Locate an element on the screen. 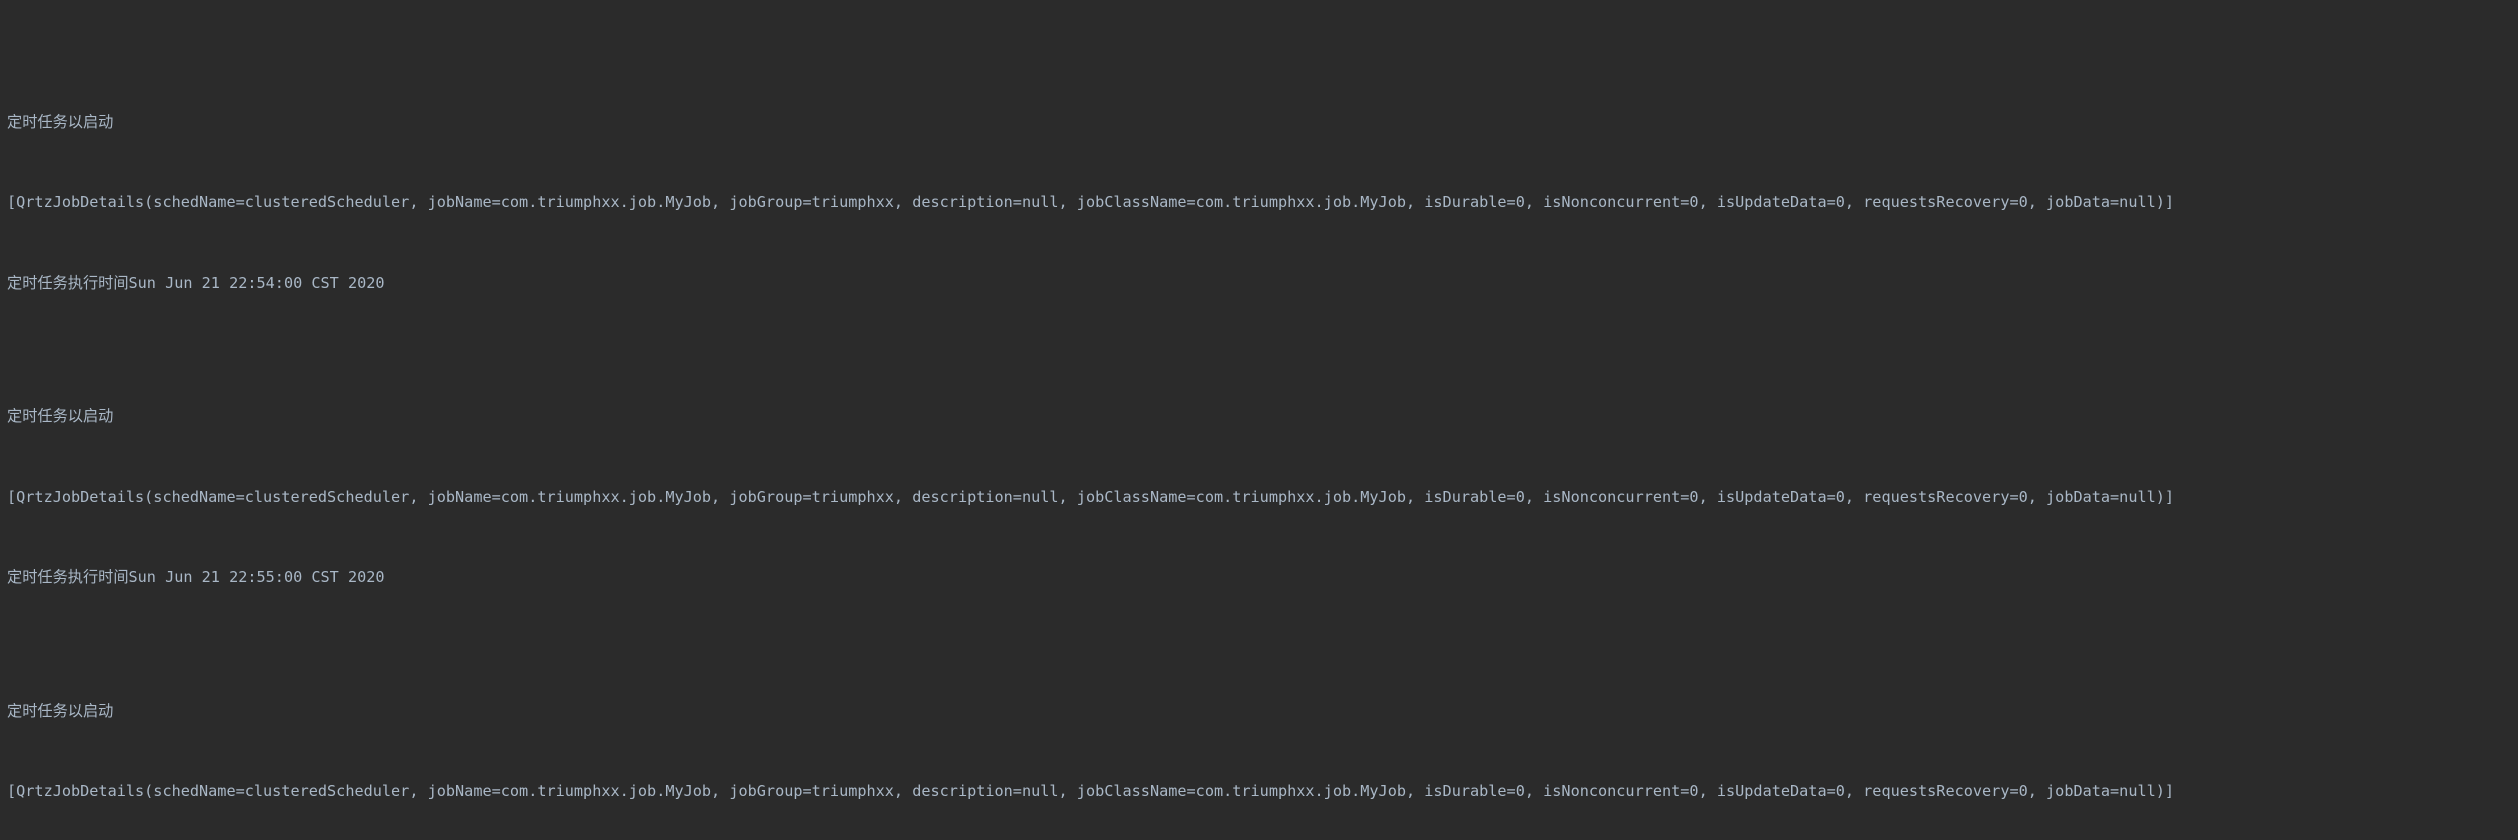  log-line-execution-time: 定时任务执行时间Sun Jun 21 22:54:00 CST 2020 is located at coordinates (196, 282).